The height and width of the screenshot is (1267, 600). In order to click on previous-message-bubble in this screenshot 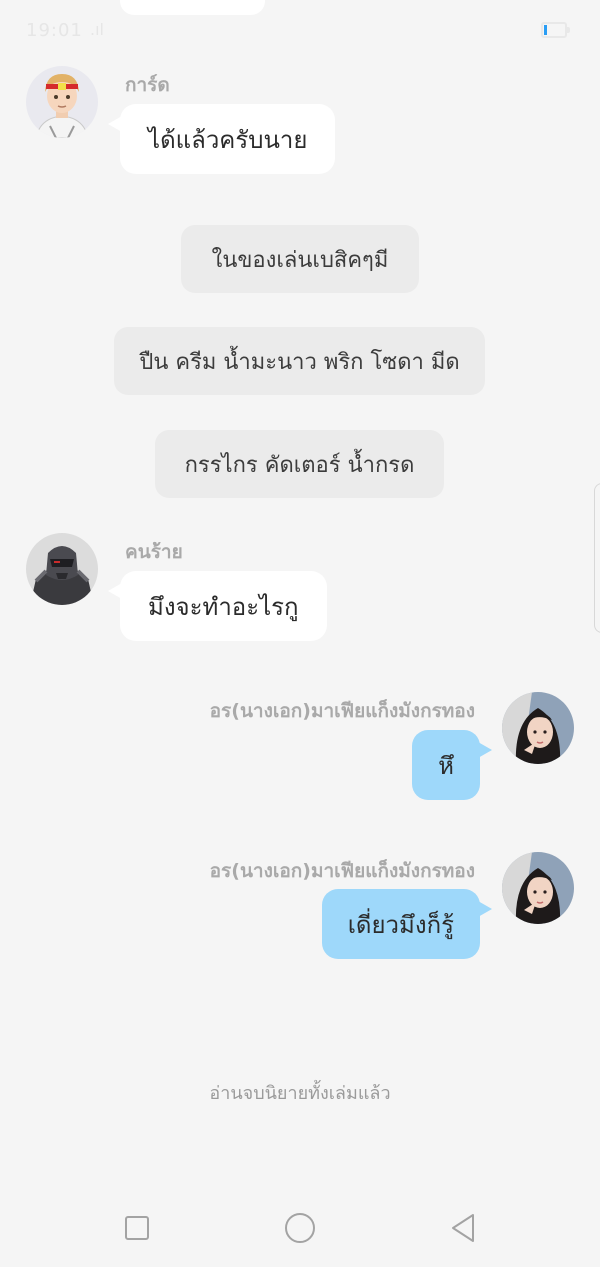, I will do `click(192, 7)`.